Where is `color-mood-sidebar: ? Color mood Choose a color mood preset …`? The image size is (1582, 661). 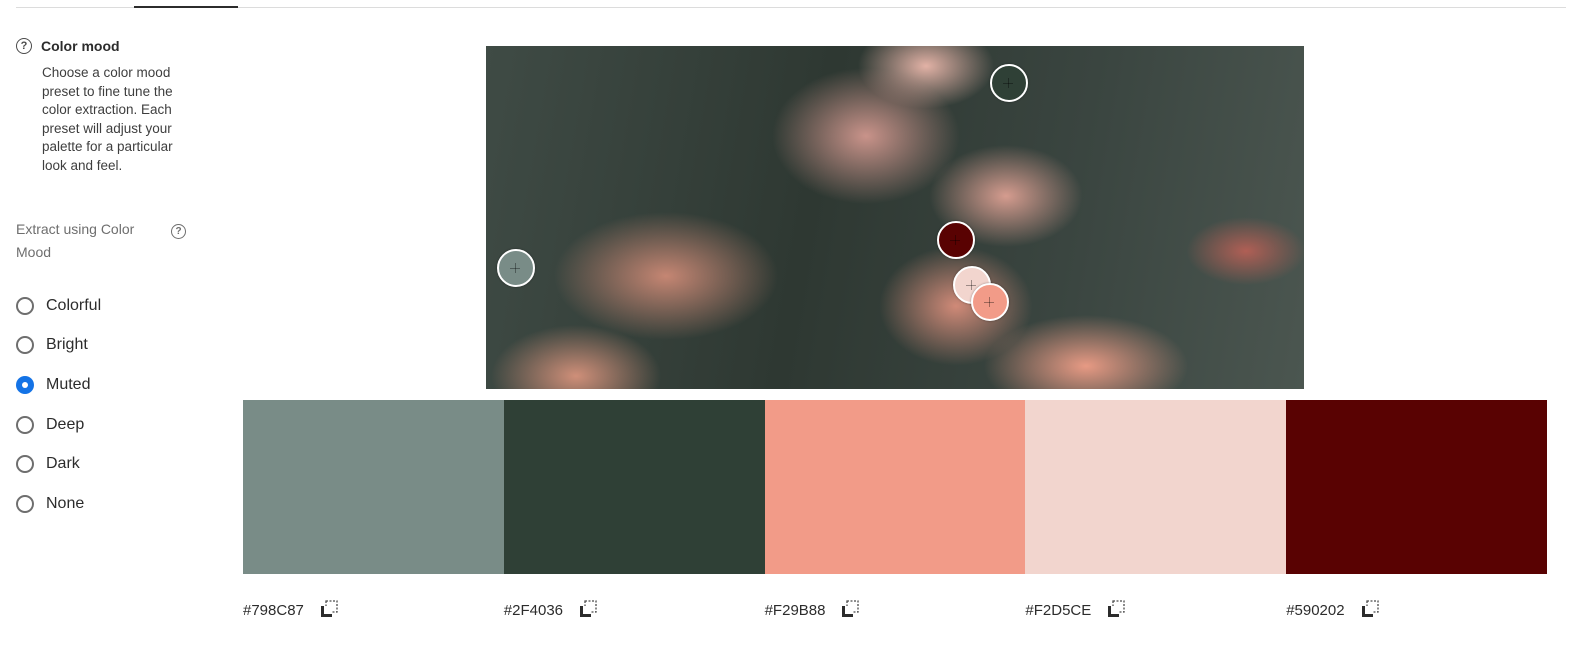 color-mood-sidebar: ? Color mood Choose a color mood preset … is located at coordinates (111, 274).